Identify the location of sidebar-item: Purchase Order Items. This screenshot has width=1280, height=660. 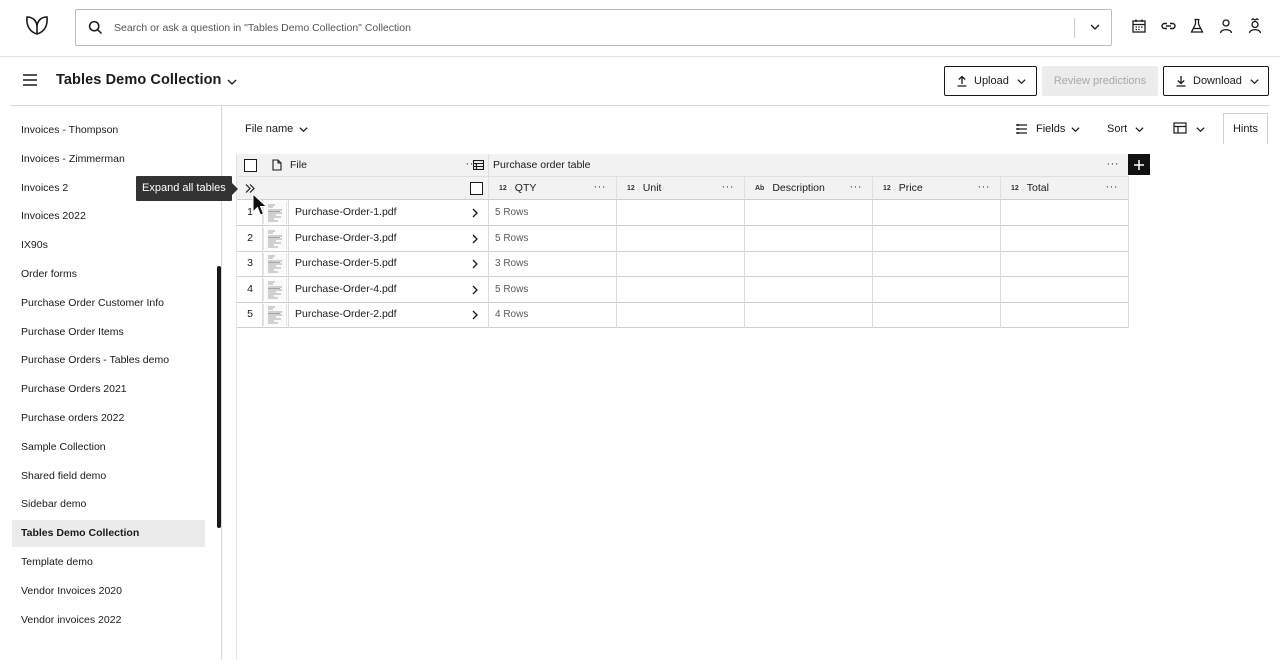
(108, 332).